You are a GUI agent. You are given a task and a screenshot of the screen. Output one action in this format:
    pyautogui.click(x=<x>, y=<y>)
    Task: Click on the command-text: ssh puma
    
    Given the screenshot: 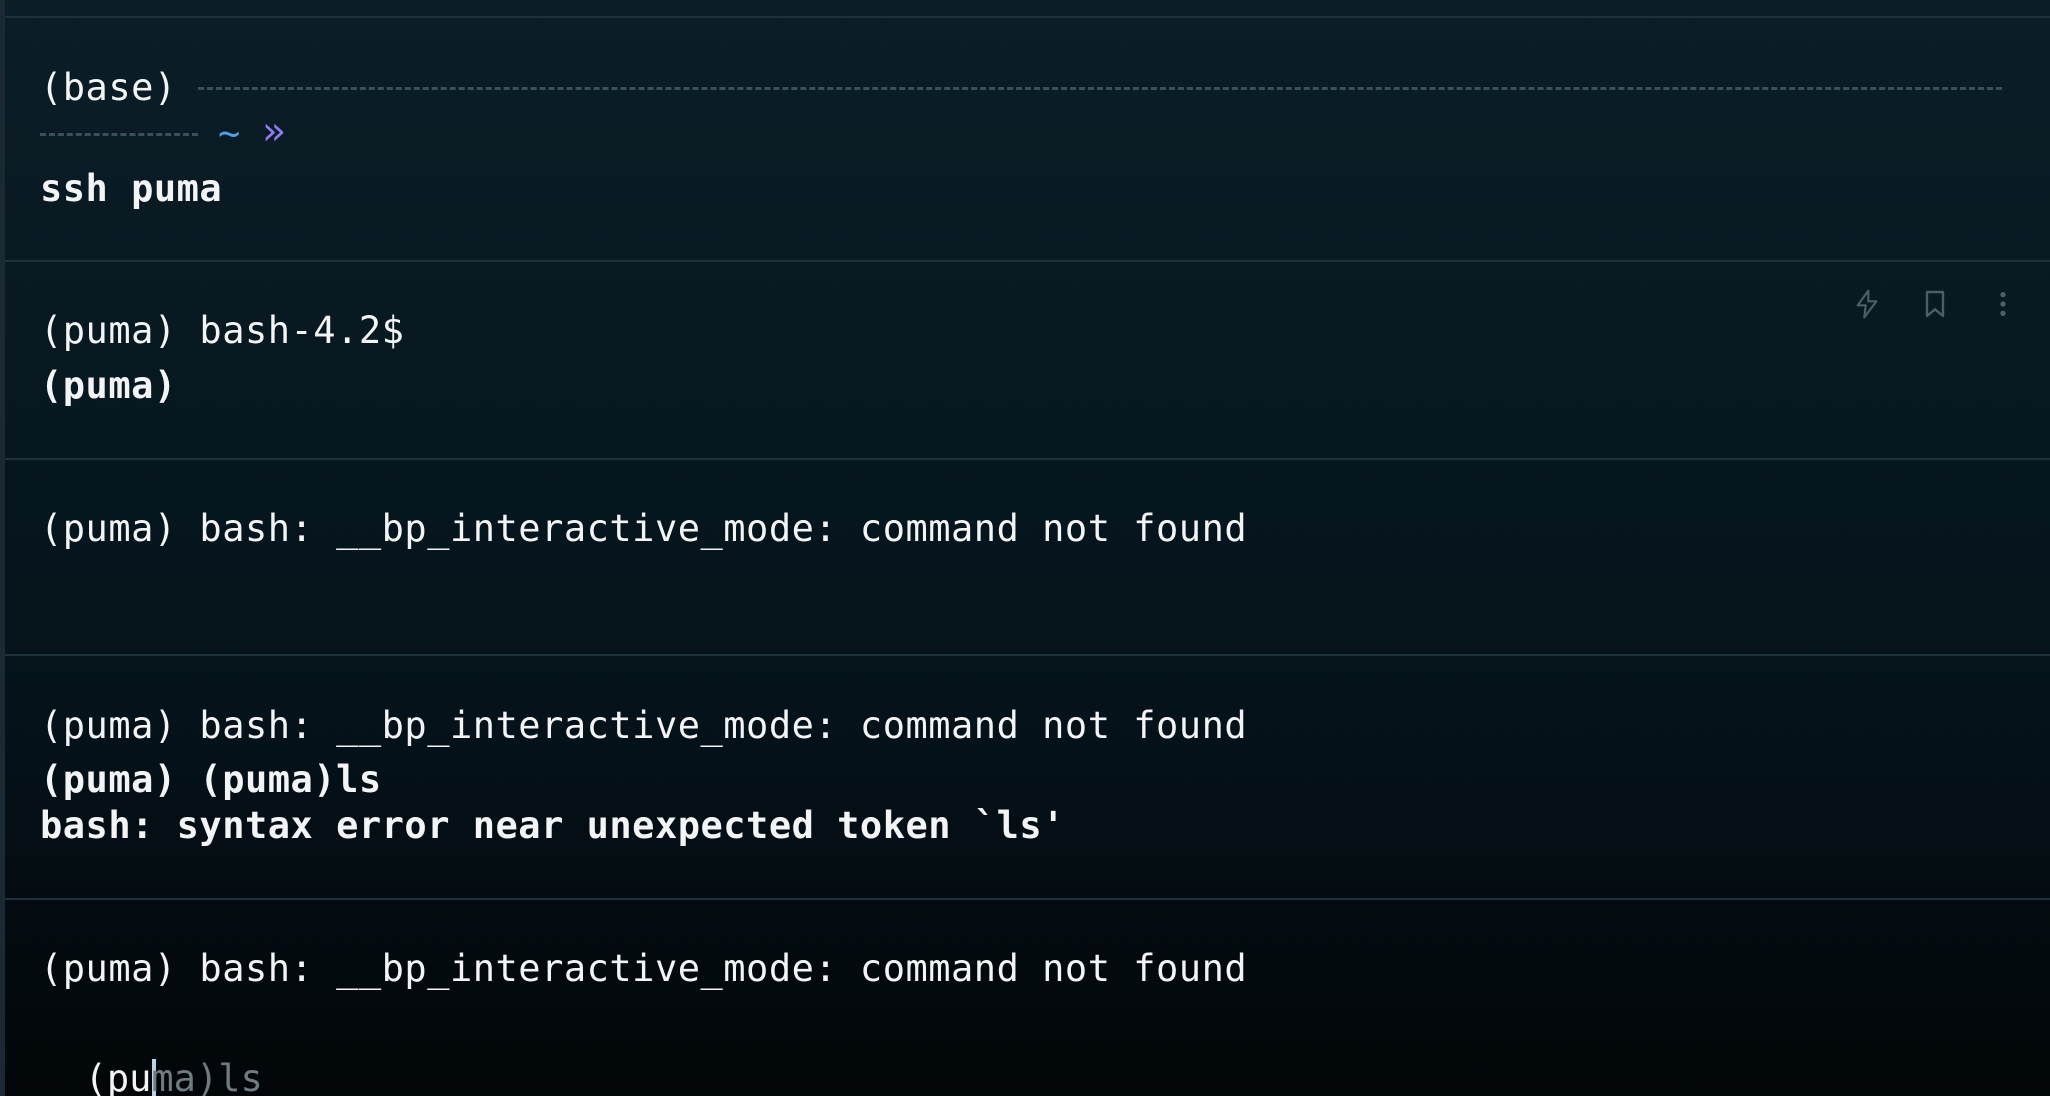 What is the action you would take?
    pyautogui.click(x=131, y=188)
    